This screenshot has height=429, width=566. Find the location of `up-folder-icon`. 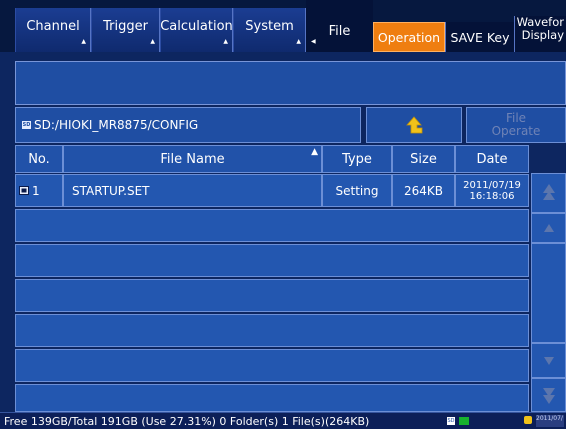

up-folder-icon is located at coordinates (414, 125).